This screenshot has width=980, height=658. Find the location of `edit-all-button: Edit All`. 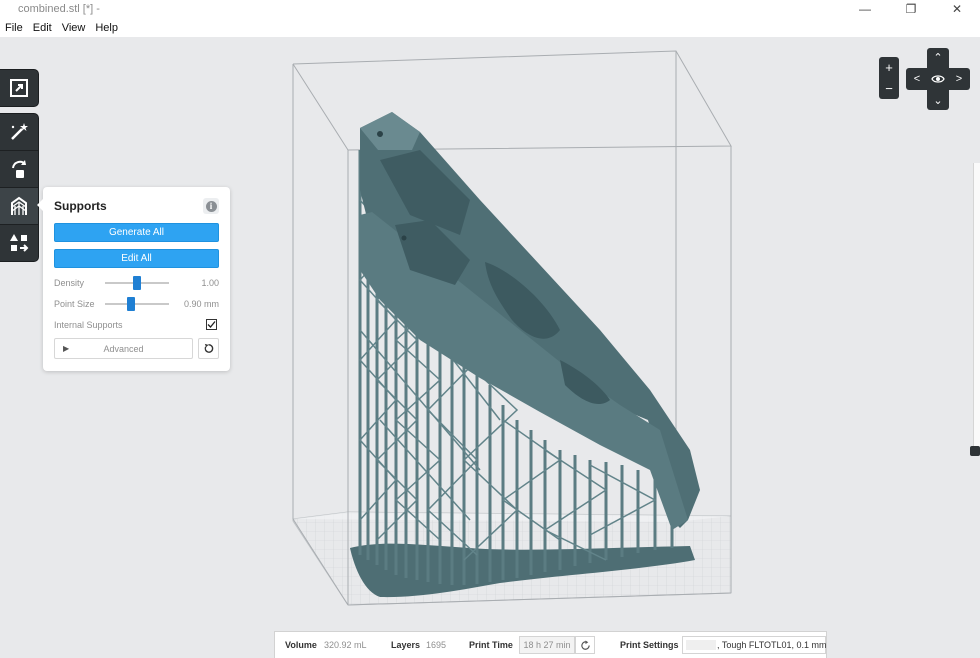

edit-all-button: Edit All is located at coordinates (136, 258).